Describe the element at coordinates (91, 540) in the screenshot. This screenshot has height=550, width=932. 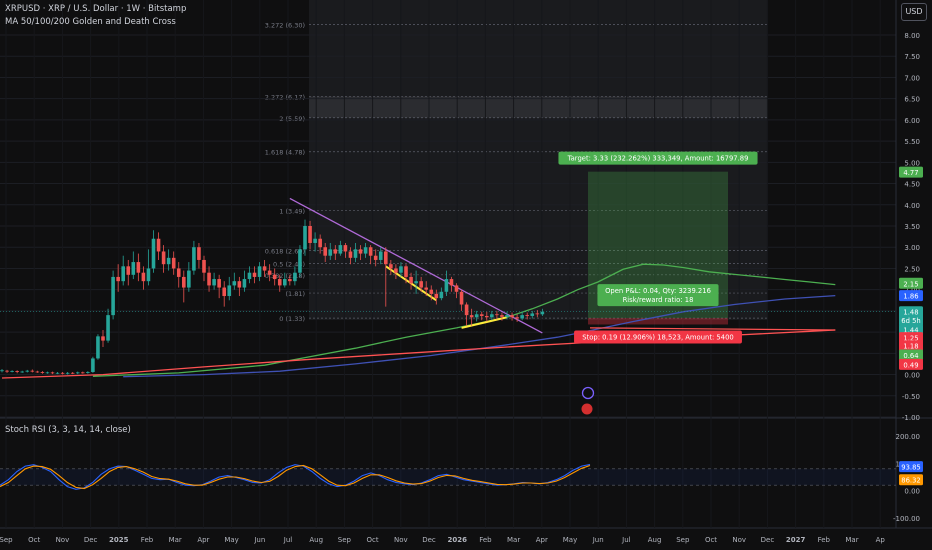
I see `time-tick-label: Dec` at that location.